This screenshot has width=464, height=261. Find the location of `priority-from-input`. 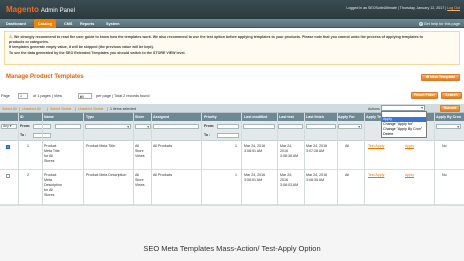

priority-from-input is located at coordinates (228, 126).